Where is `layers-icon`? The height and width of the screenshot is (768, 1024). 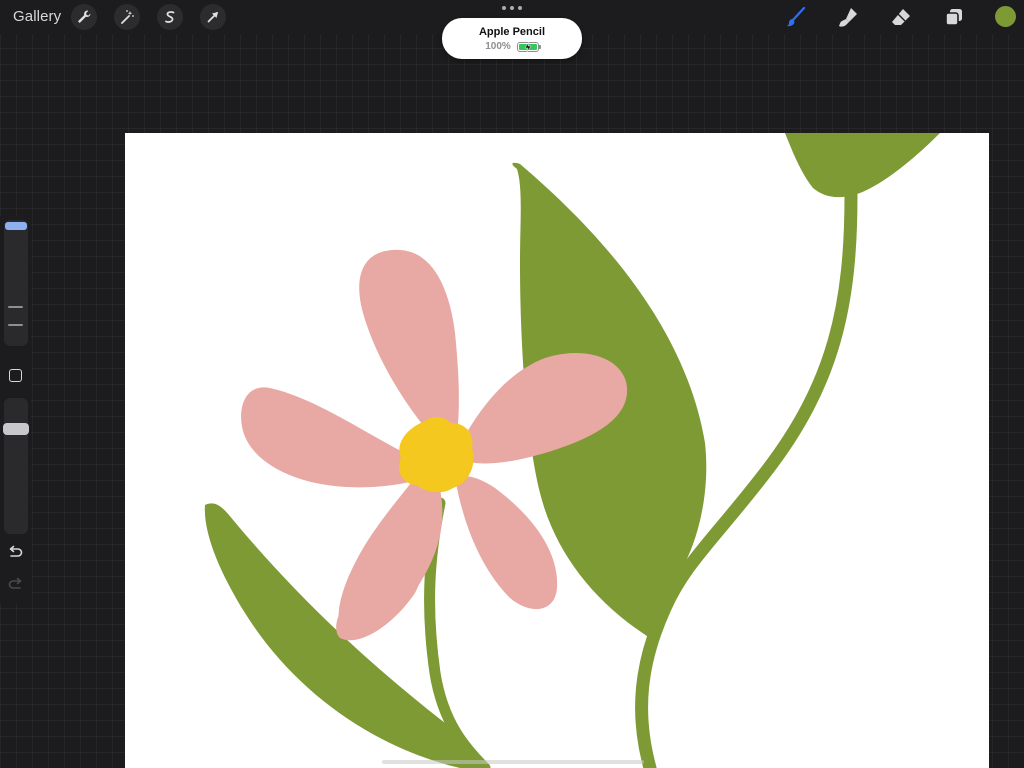 layers-icon is located at coordinates (953, 17).